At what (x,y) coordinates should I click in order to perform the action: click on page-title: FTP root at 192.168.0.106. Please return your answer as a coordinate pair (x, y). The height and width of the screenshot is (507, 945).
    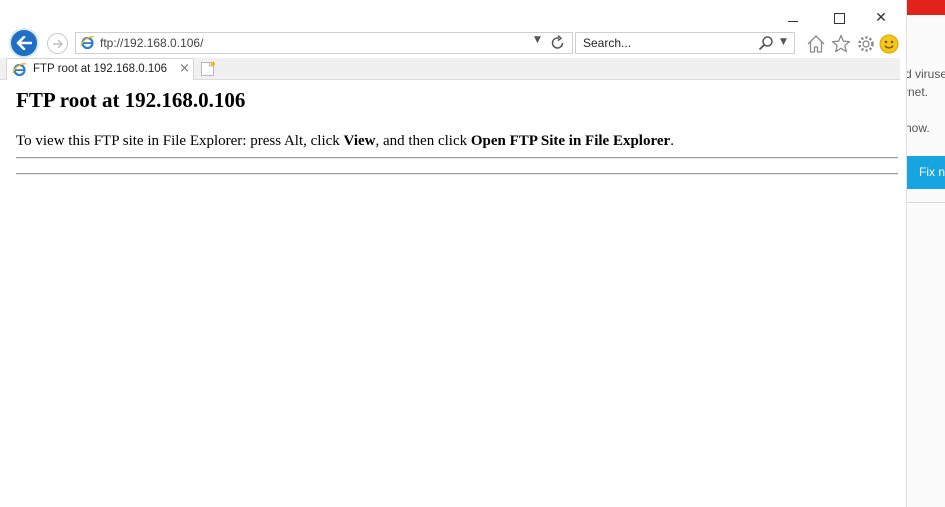
    Looking at the image, I should click on (131, 100).